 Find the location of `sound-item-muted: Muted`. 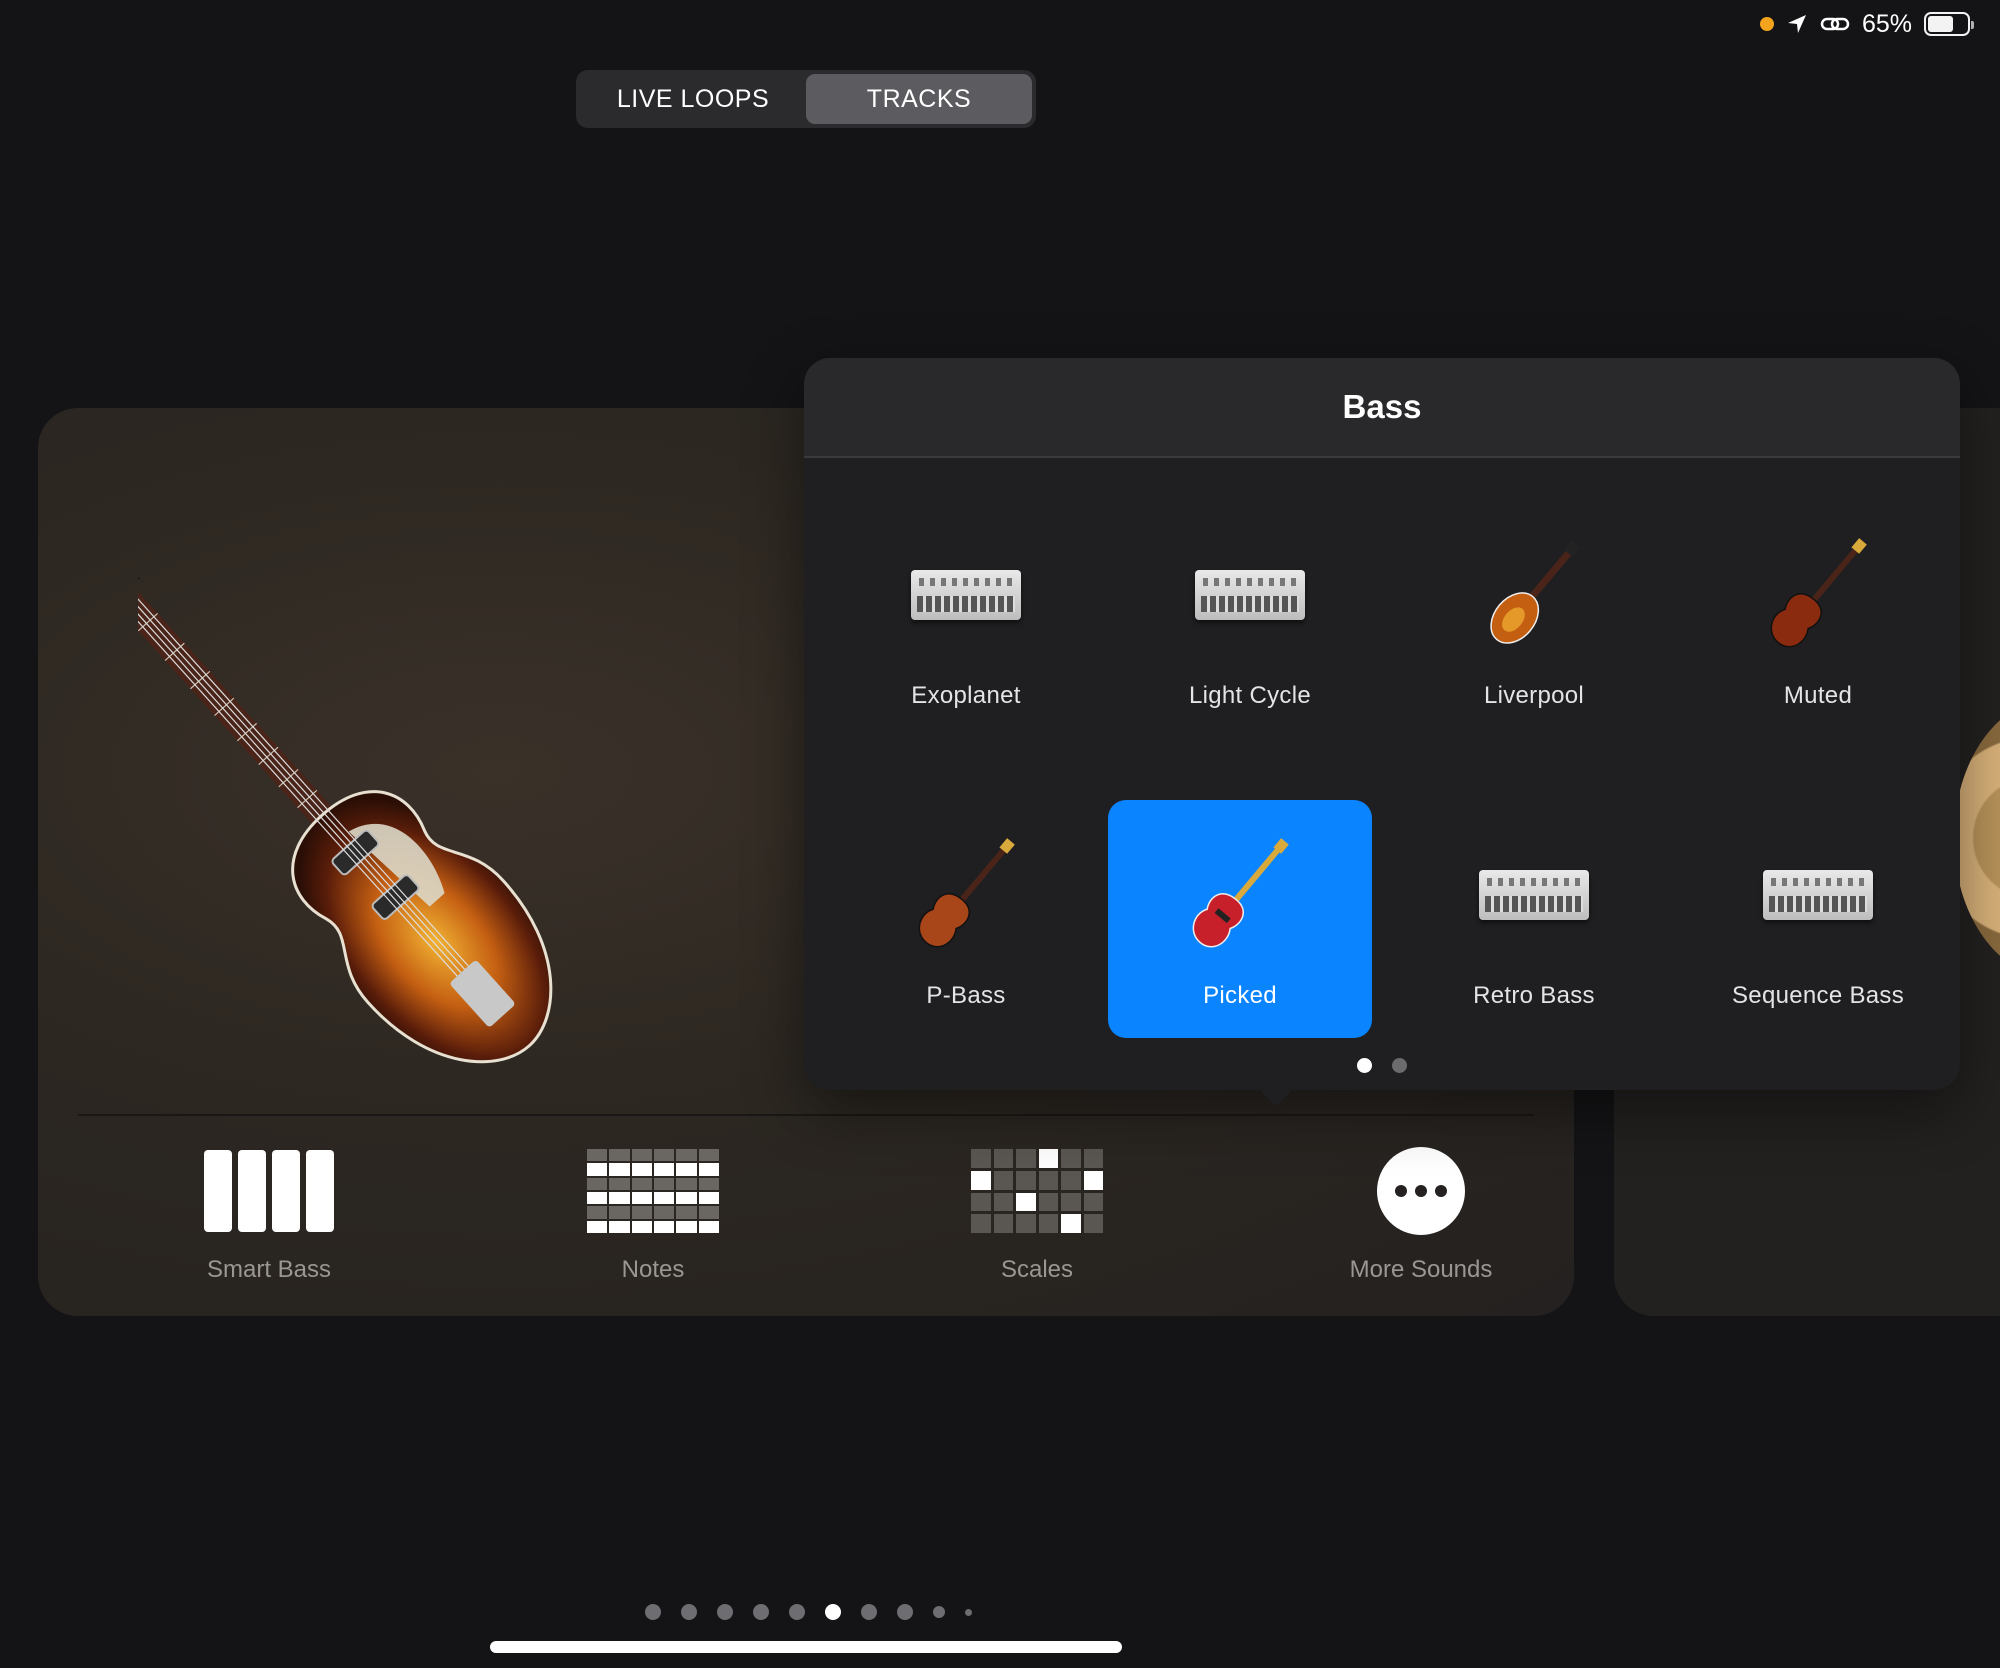

sound-item-muted: Muted is located at coordinates (1818, 619).